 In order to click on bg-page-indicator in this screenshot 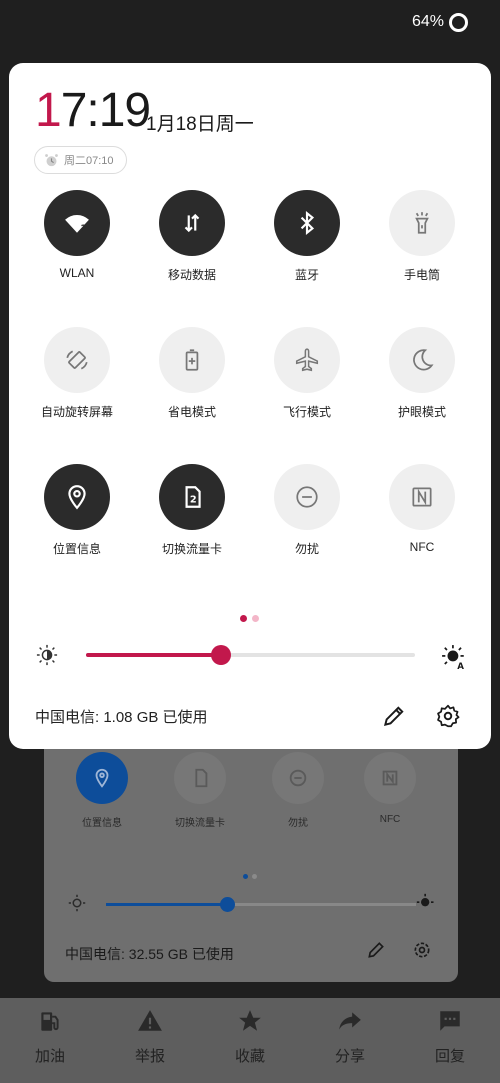, I will do `click(252, 875)`.